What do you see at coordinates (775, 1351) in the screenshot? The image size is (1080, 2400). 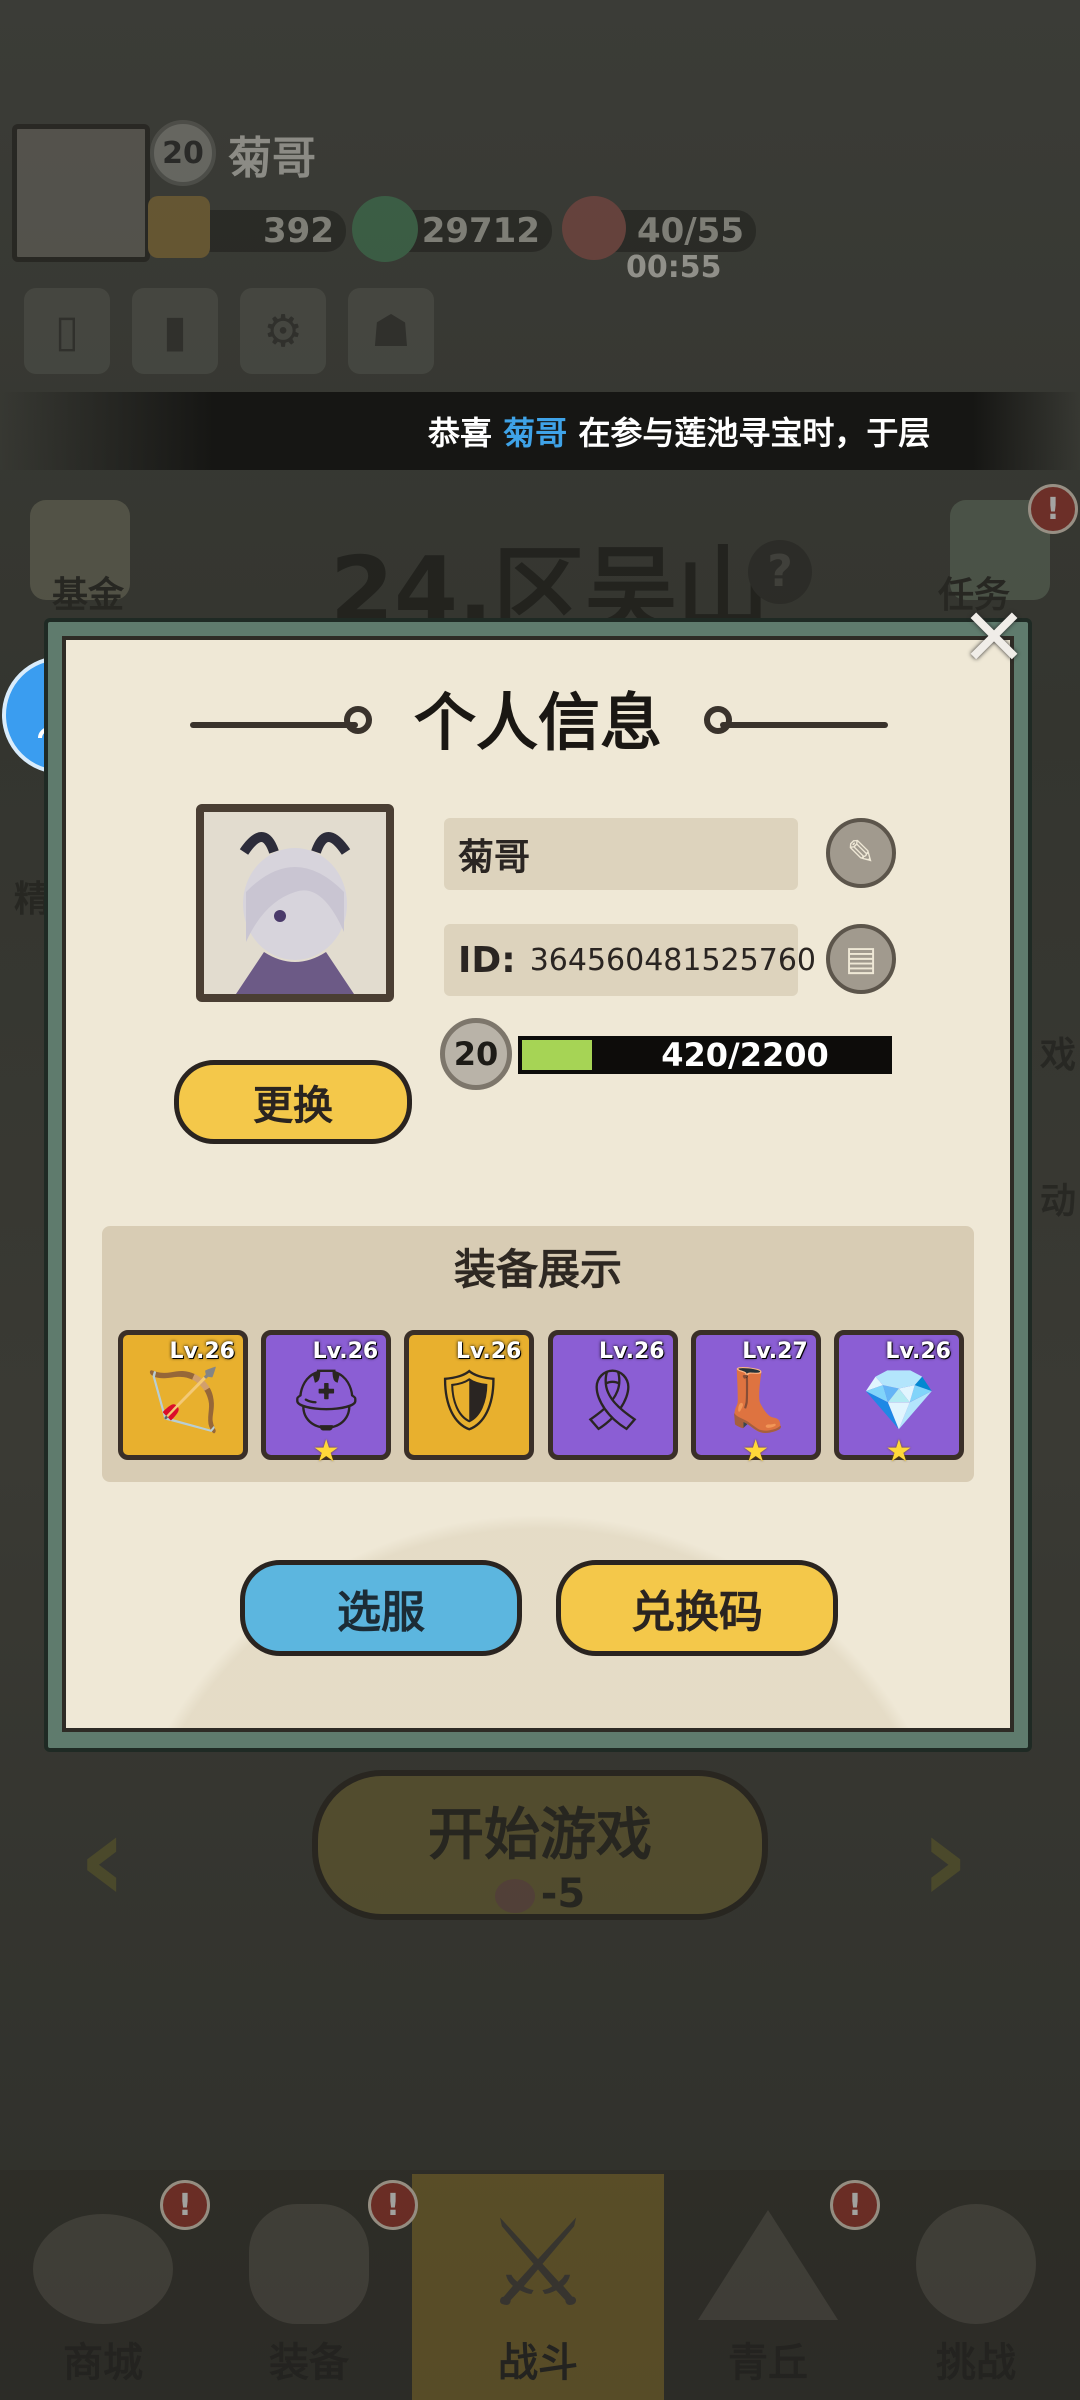 I see `equipment-level: Lv.27` at bounding box center [775, 1351].